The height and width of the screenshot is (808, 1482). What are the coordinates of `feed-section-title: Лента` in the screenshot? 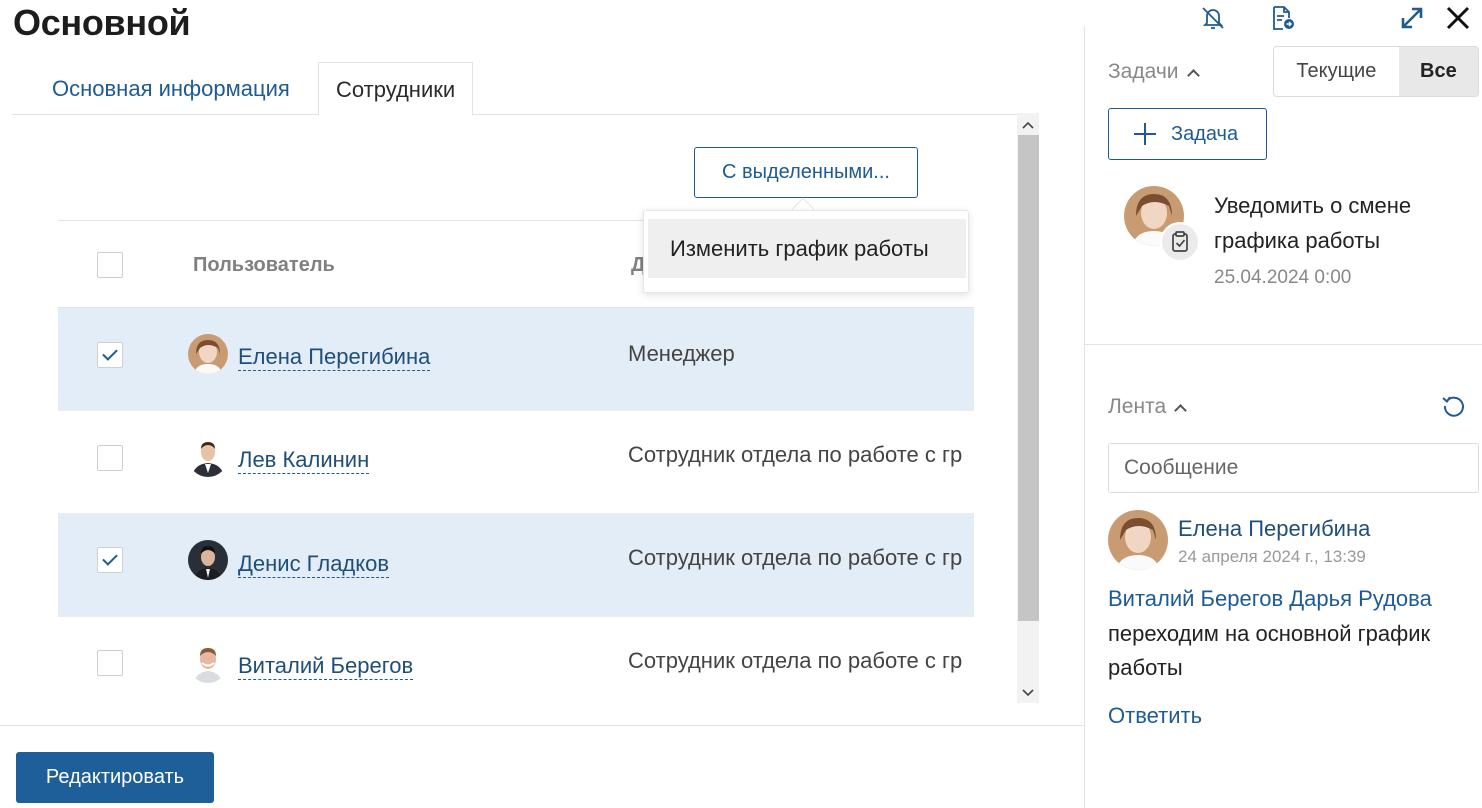 It's located at (1137, 406).